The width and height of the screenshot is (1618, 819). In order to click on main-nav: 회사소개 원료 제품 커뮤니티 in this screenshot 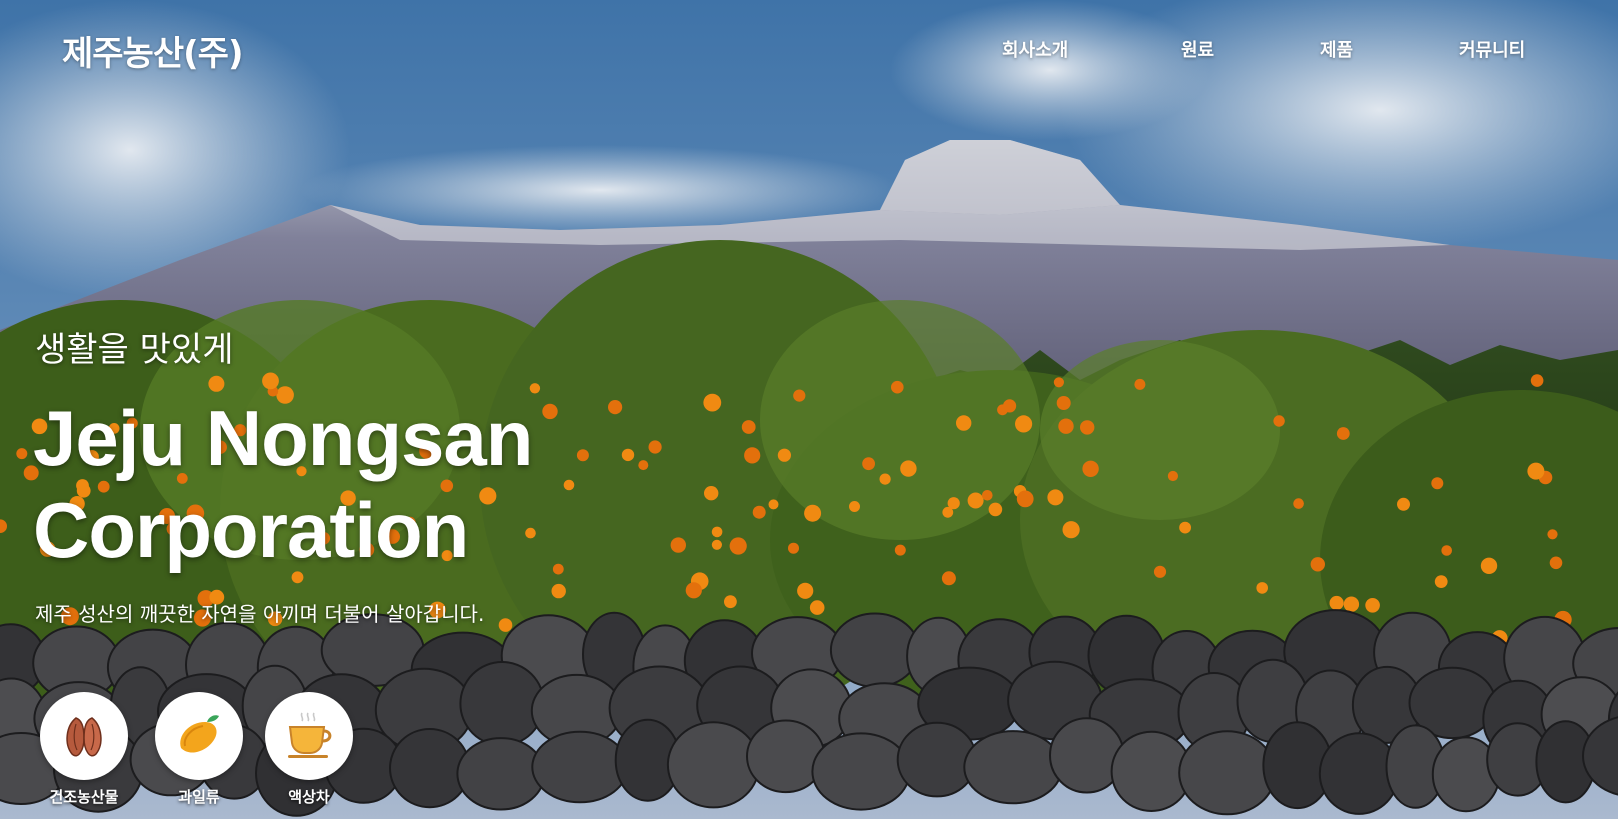, I will do `click(809, 51)`.